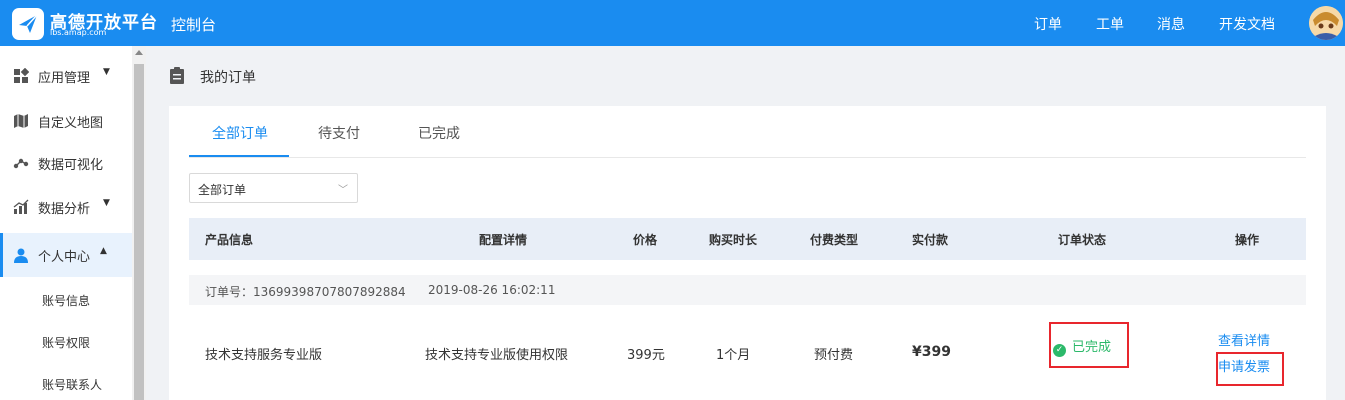 This screenshot has height=400, width=1345. What do you see at coordinates (64, 257) in the screenshot?
I see `sidebar-item-label: 个人中心` at bounding box center [64, 257].